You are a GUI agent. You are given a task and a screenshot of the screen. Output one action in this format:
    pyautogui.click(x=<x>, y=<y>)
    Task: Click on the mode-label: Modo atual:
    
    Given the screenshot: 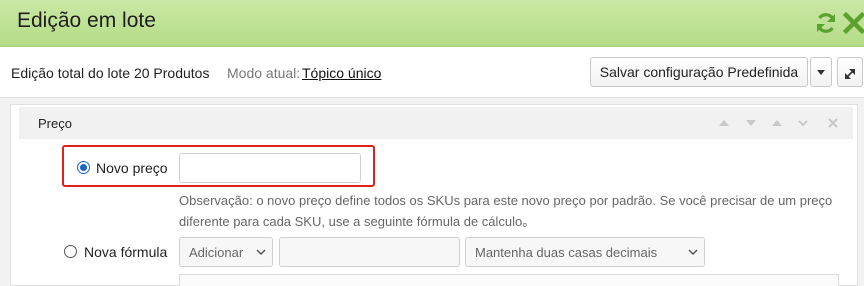 What is the action you would take?
    pyautogui.click(x=264, y=73)
    